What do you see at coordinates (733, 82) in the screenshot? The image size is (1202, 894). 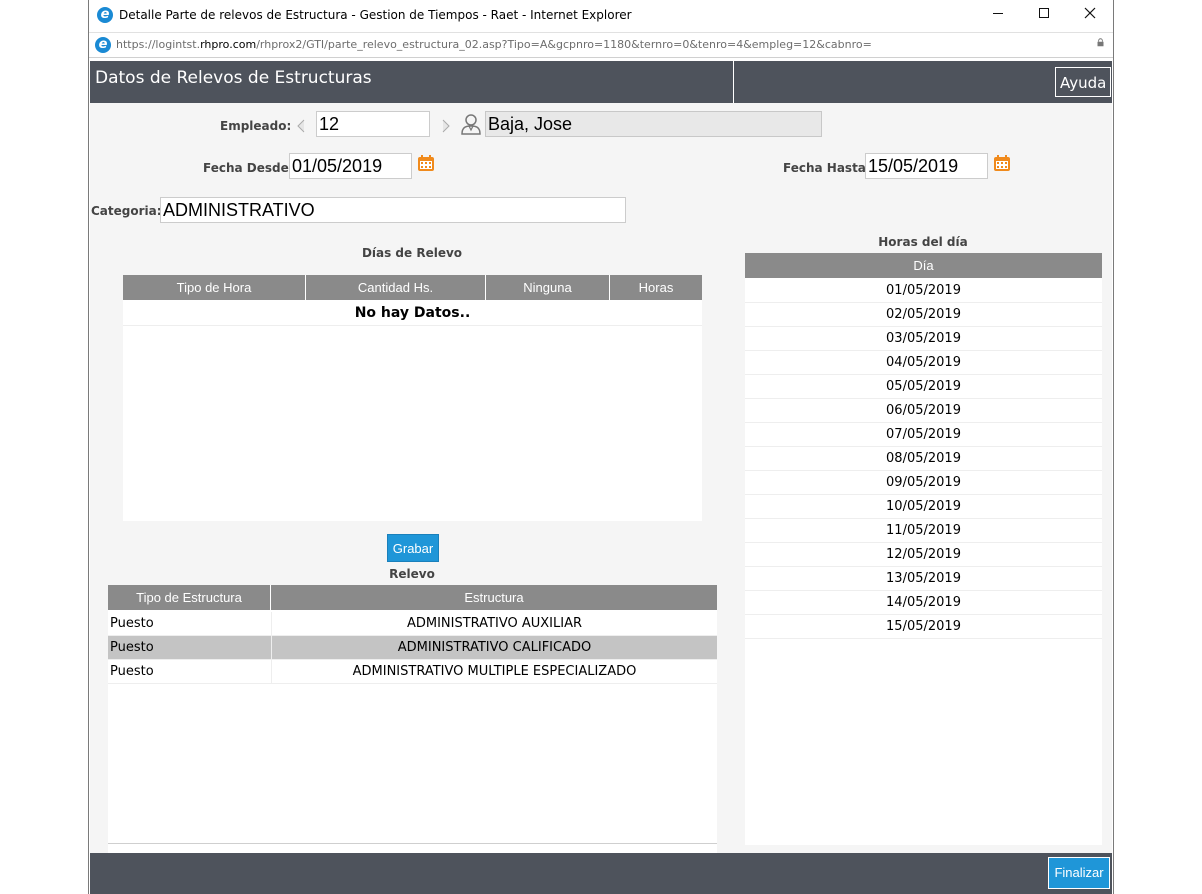 I see `header-divider` at bounding box center [733, 82].